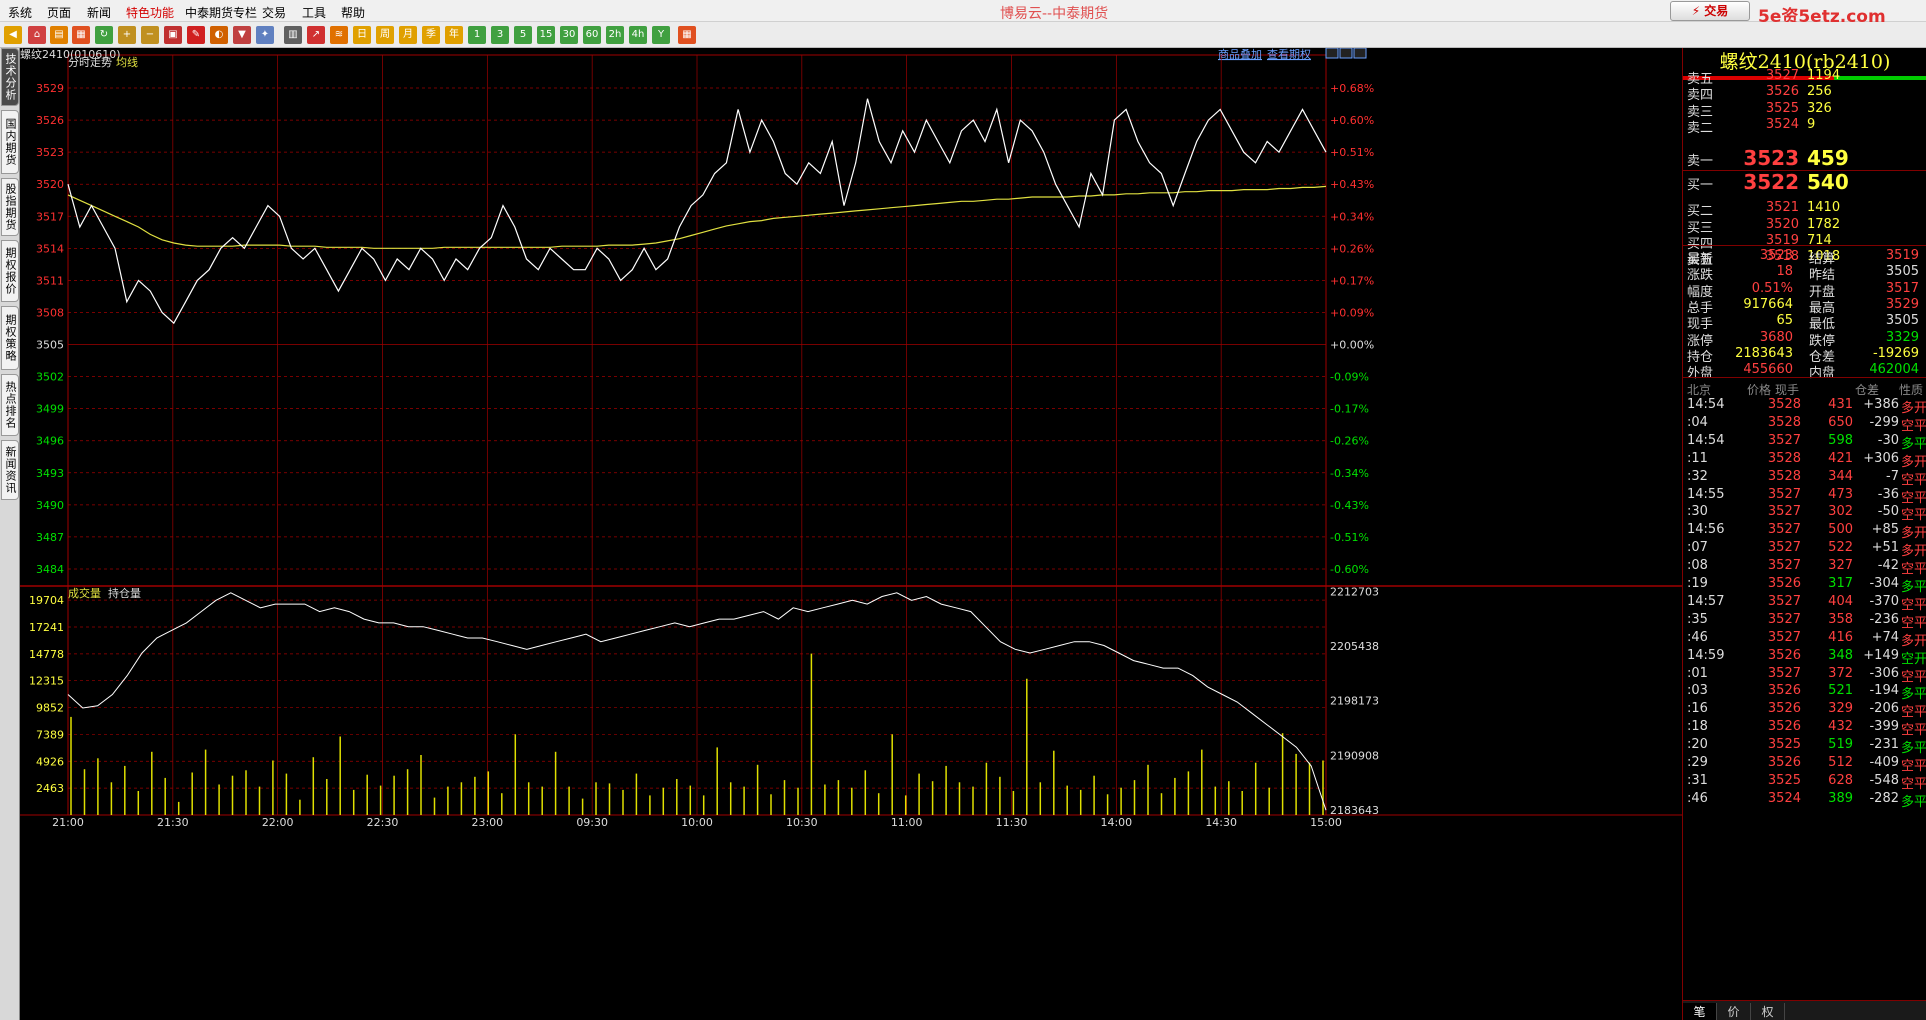  Describe the element at coordinates (1240, 54) in the screenshot. I see `overlay-link: 商品叠加` at that location.